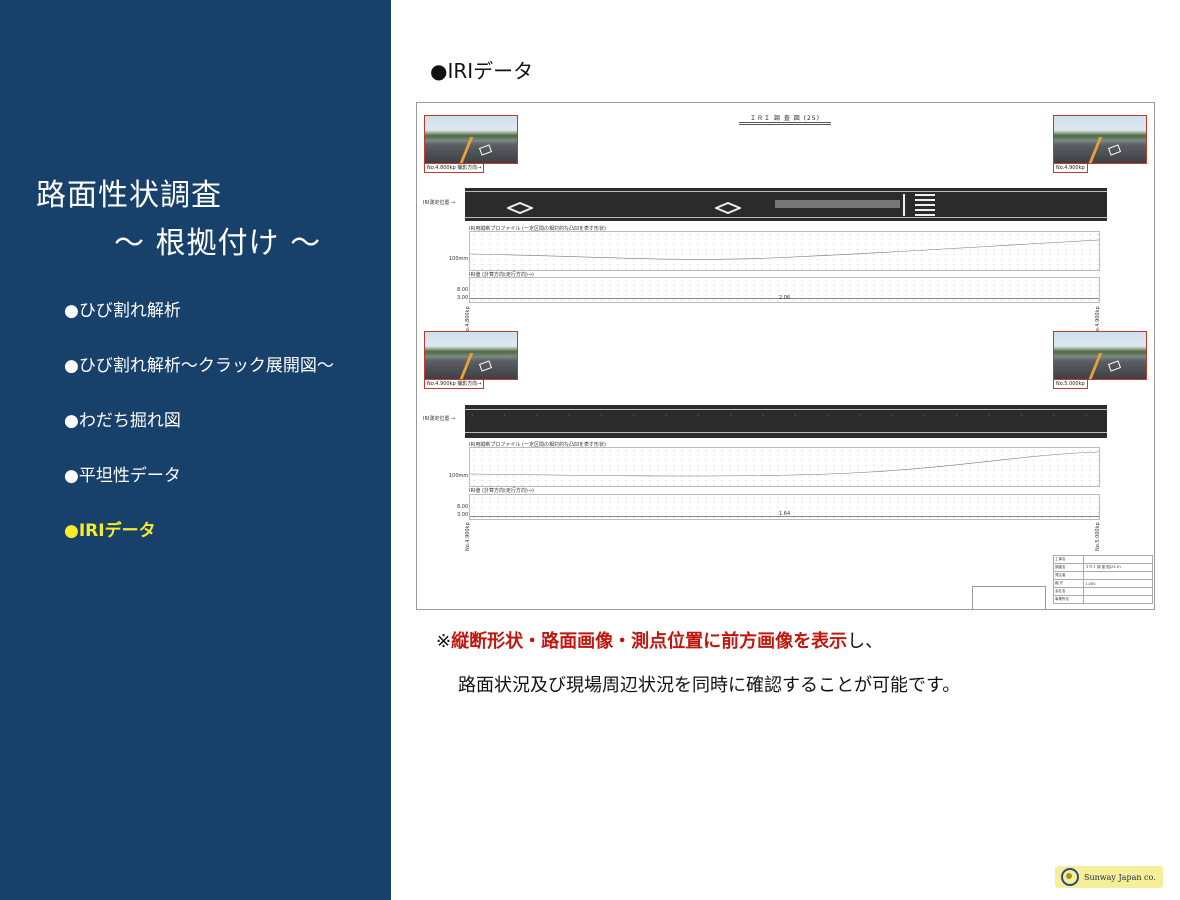 The image size is (1180, 900). Describe the element at coordinates (649, 641) in the screenshot. I see `note-emphasis: 縦断形状・路面画像・測点位置に前方画像を表示` at that location.